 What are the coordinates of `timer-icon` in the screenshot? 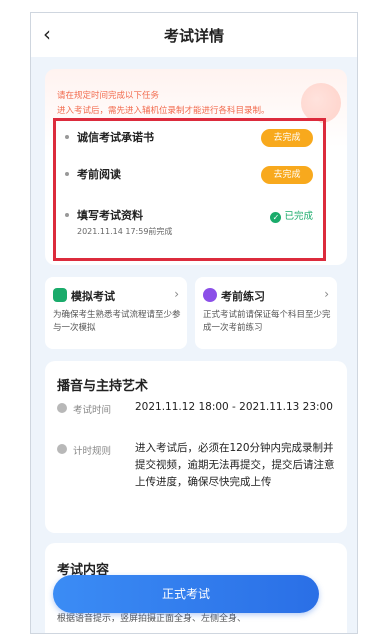 It's located at (62, 449).